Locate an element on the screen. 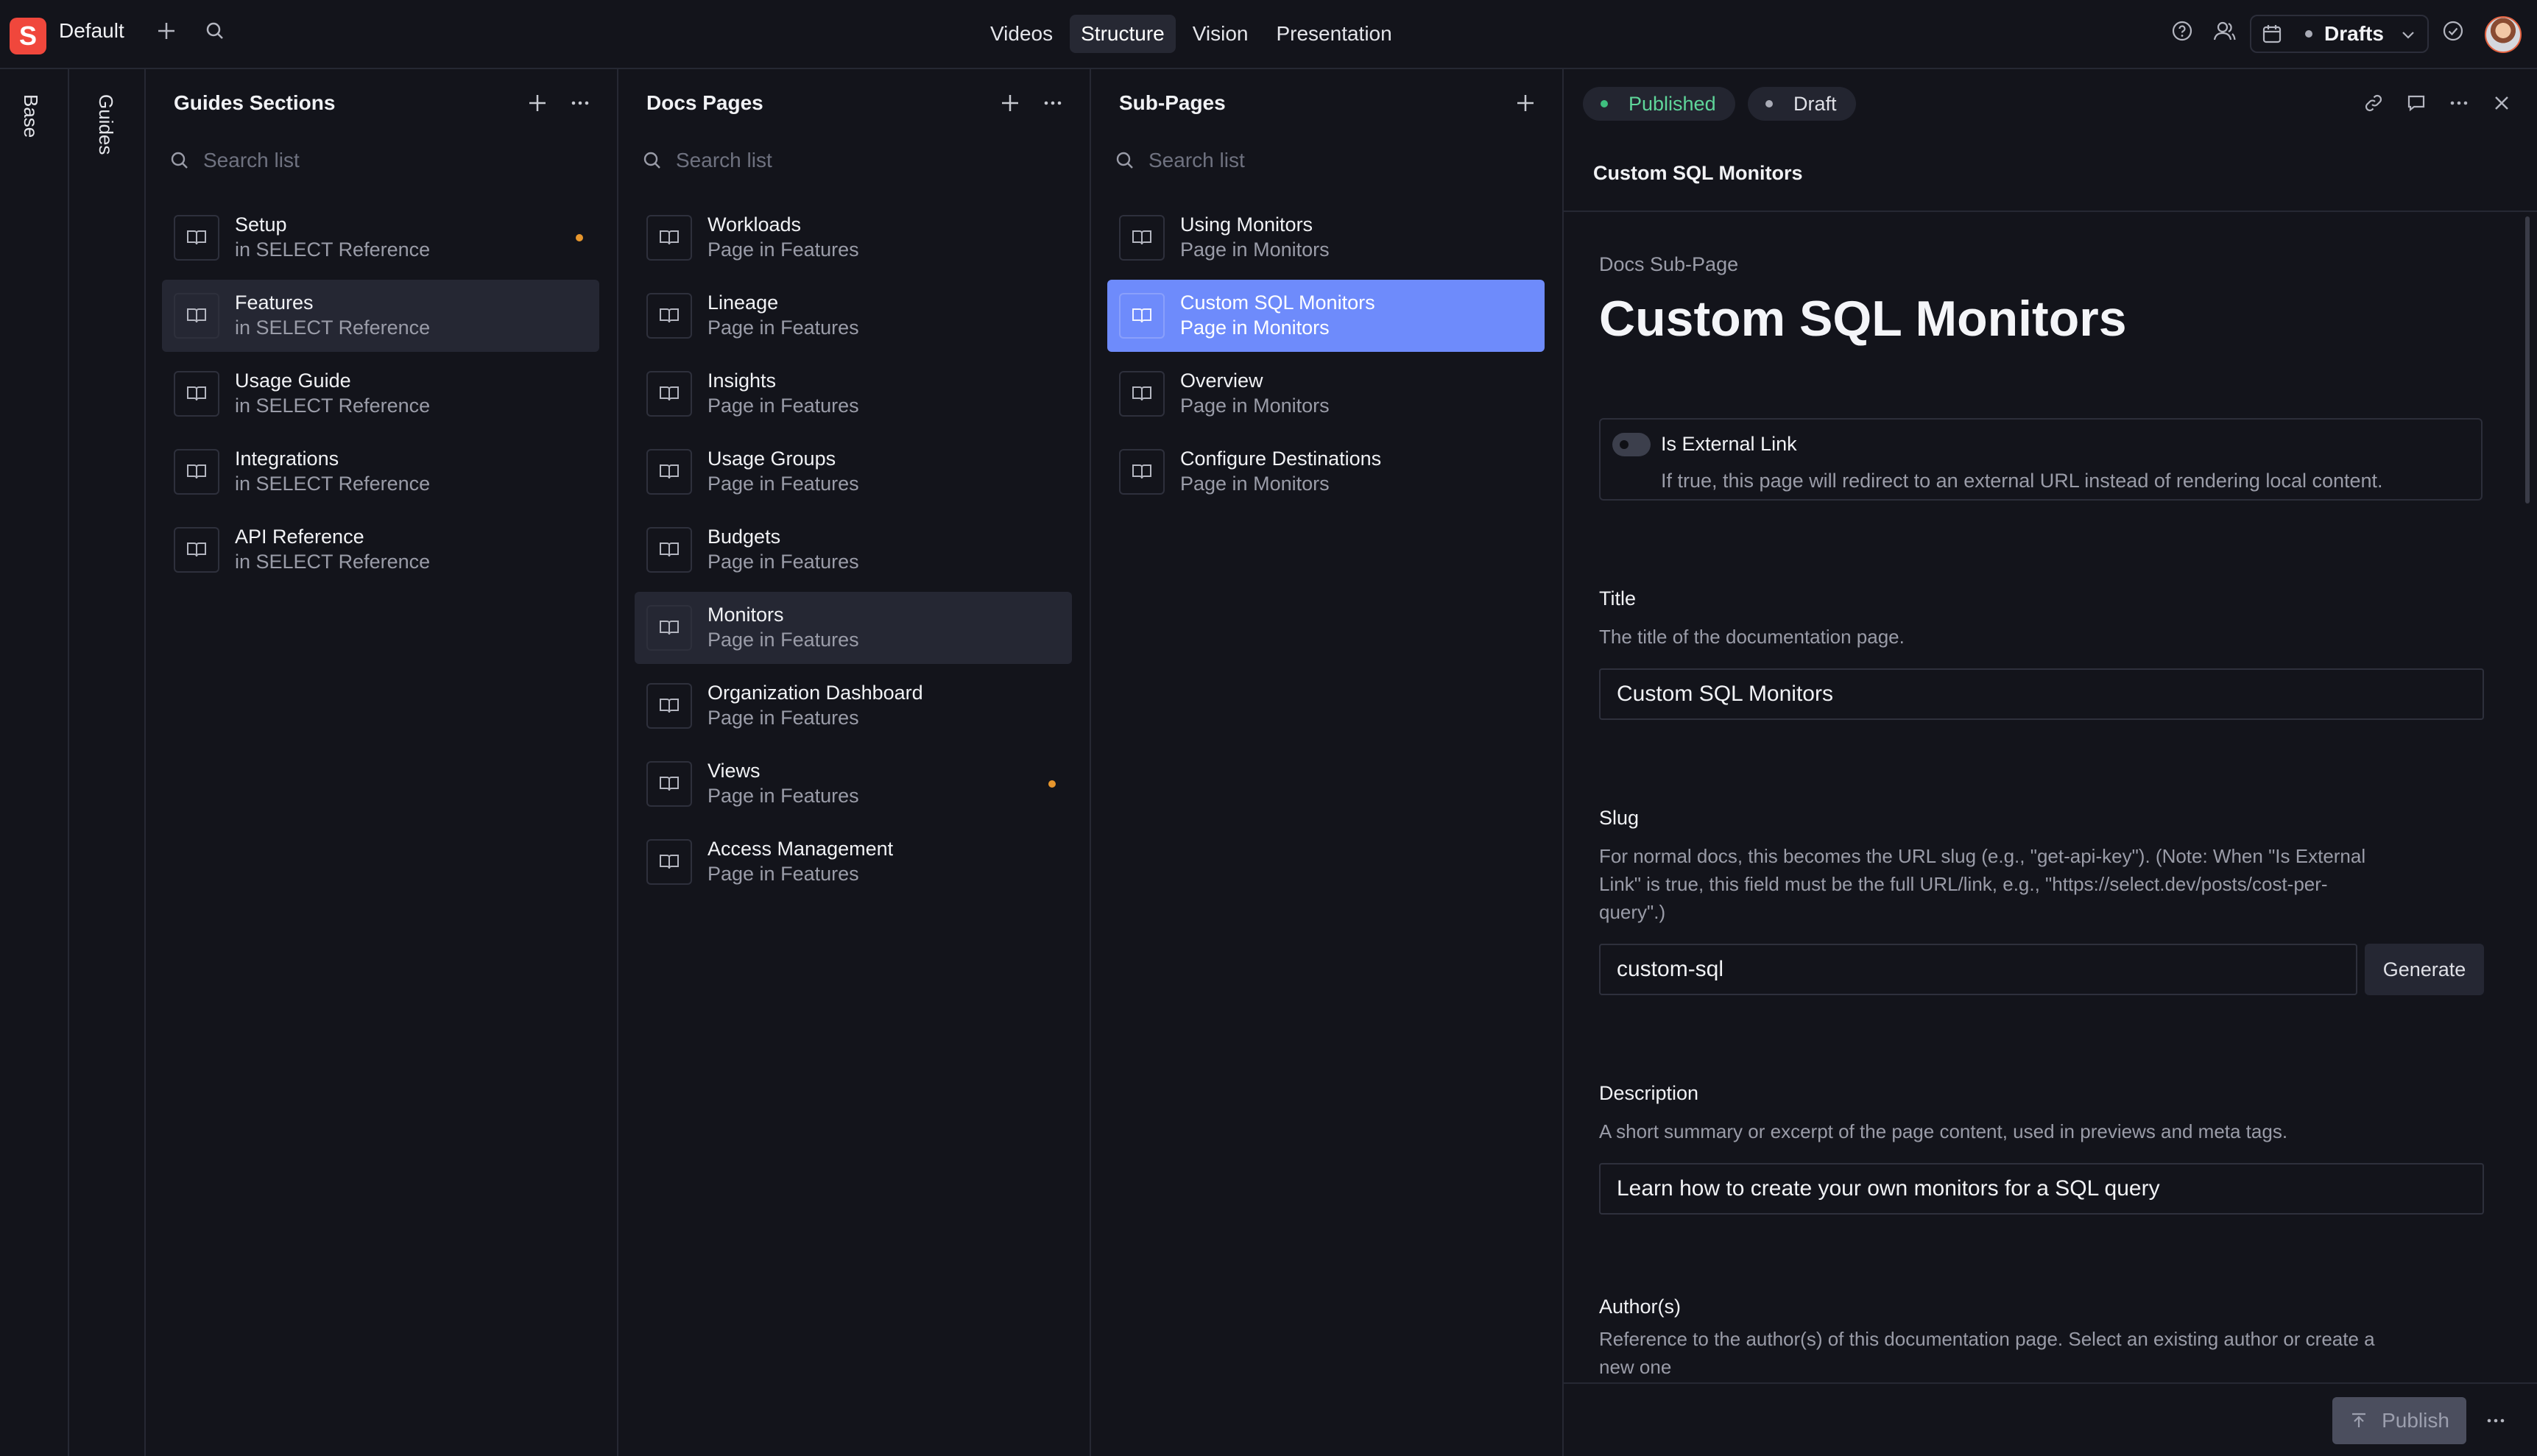  list-item: Lineage Page in Features is located at coordinates (854, 316).